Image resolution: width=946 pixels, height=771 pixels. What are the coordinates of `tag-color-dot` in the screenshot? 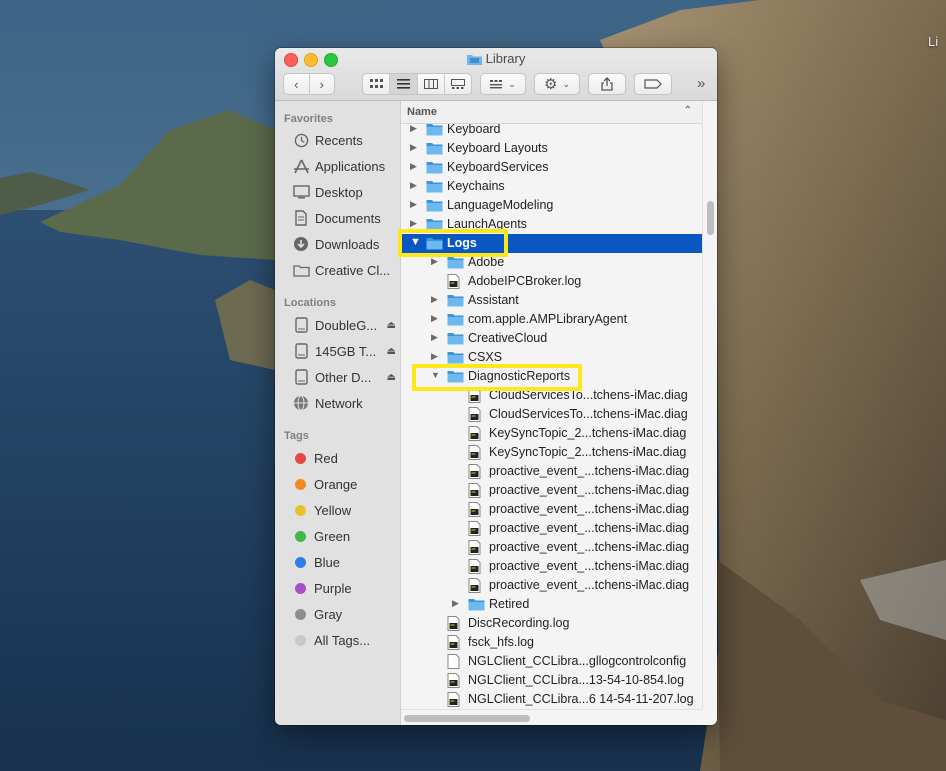 It's located at (300, 562).